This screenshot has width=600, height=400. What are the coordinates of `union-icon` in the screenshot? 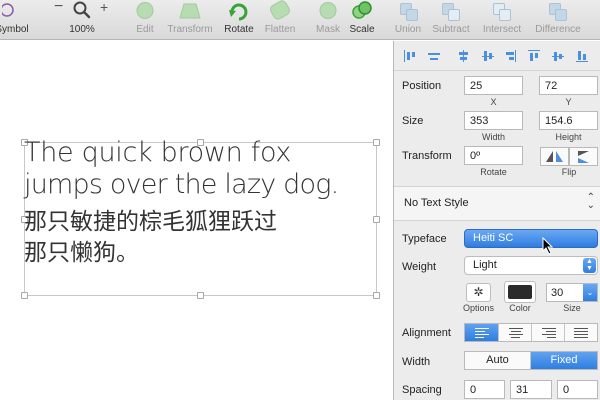 It's located at (409, 12).